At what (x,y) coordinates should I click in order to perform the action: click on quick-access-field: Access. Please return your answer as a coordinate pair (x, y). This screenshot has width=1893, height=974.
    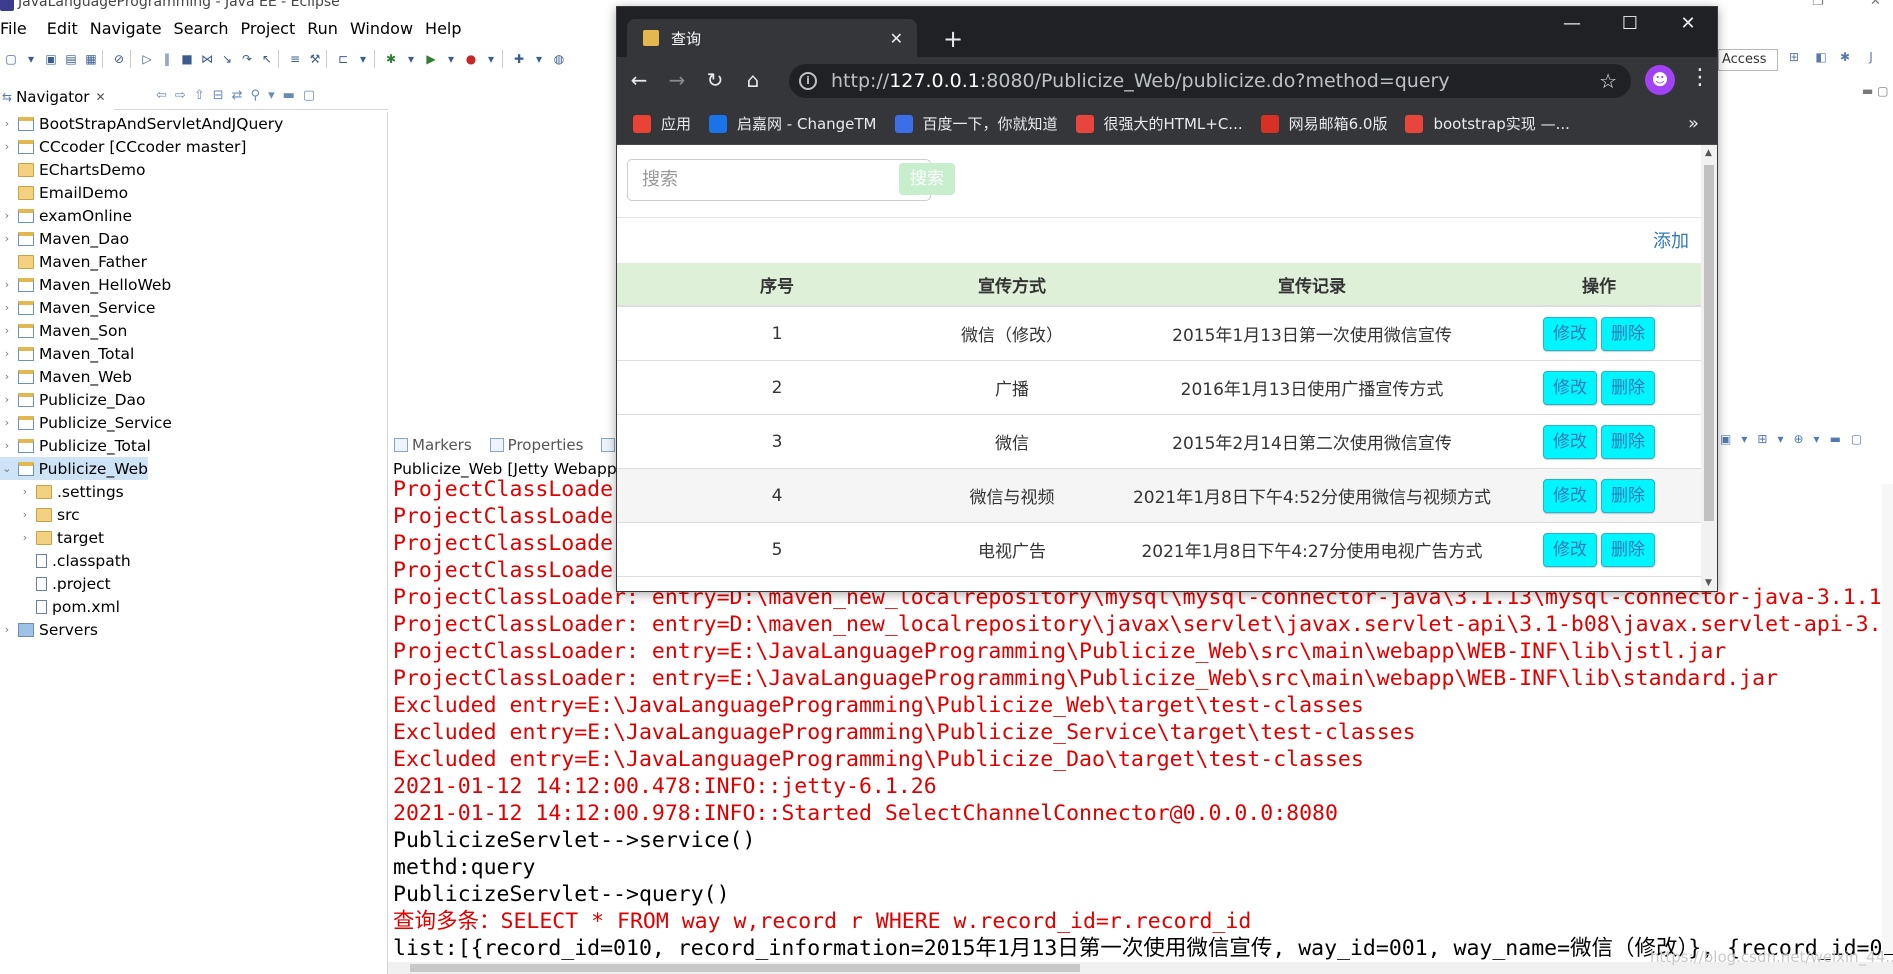
    Looking at the image, I should click on (1748, 60).